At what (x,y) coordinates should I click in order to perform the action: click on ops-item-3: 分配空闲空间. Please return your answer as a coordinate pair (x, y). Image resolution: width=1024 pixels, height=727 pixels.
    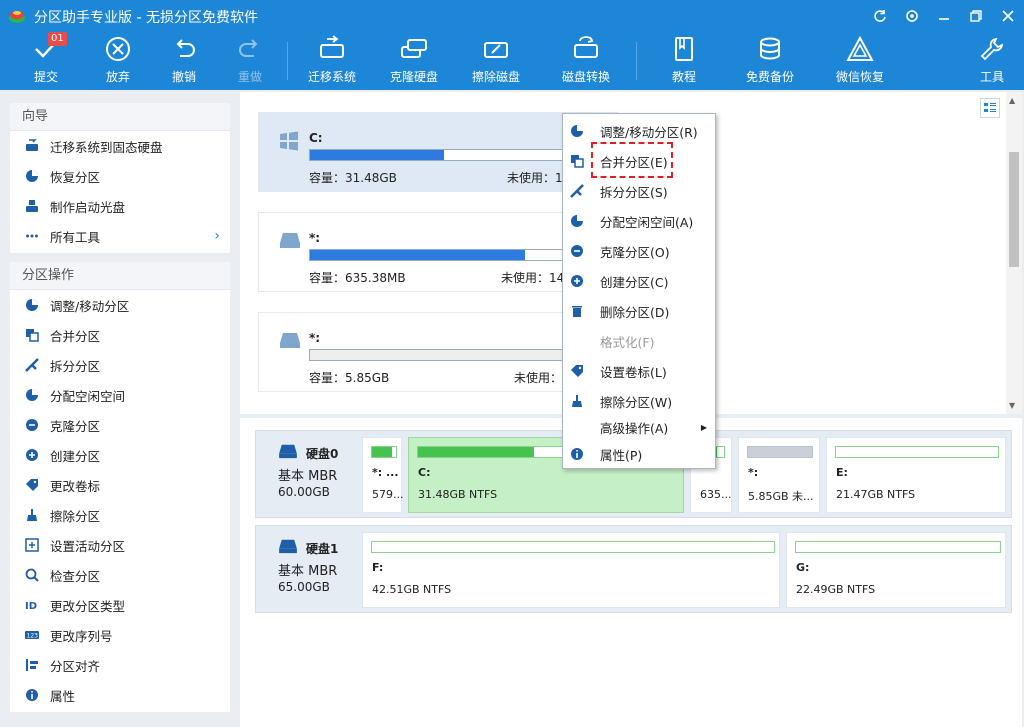
    Looking at the image, I should click on (120, 395).